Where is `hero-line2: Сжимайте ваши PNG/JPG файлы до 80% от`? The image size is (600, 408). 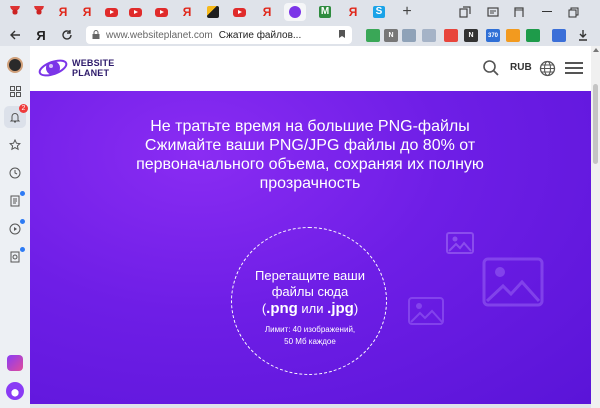
hero-line2: Сжимайте ваши PNG/JPG файлы до 80% от is located at coordinates (310, 145).